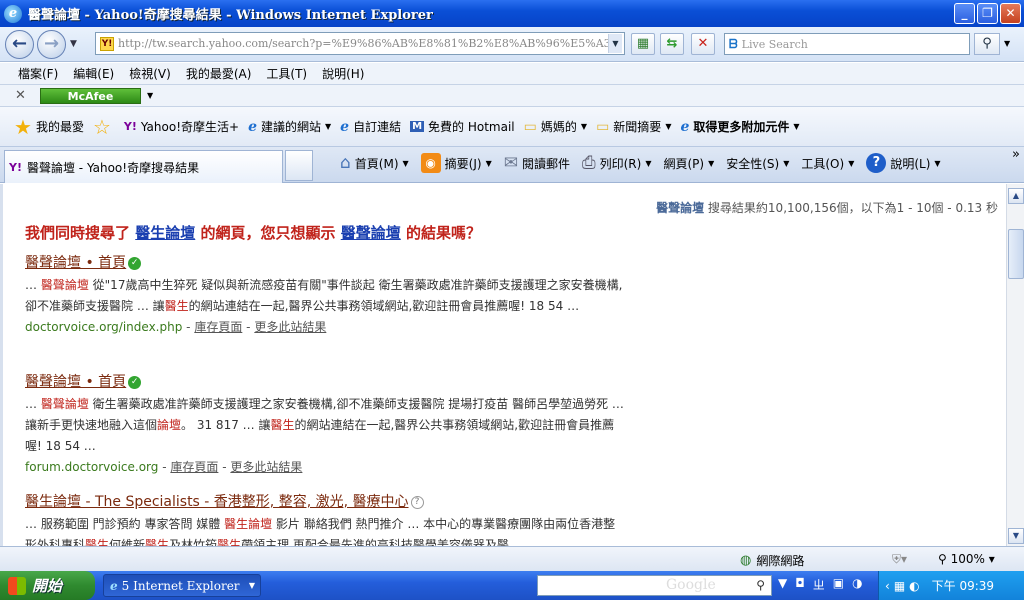  What do you see at coordinates (847, 44) in the screenshot?
I see `live-search-box: ᗷ Live Search` at bounding box center [847, 44].